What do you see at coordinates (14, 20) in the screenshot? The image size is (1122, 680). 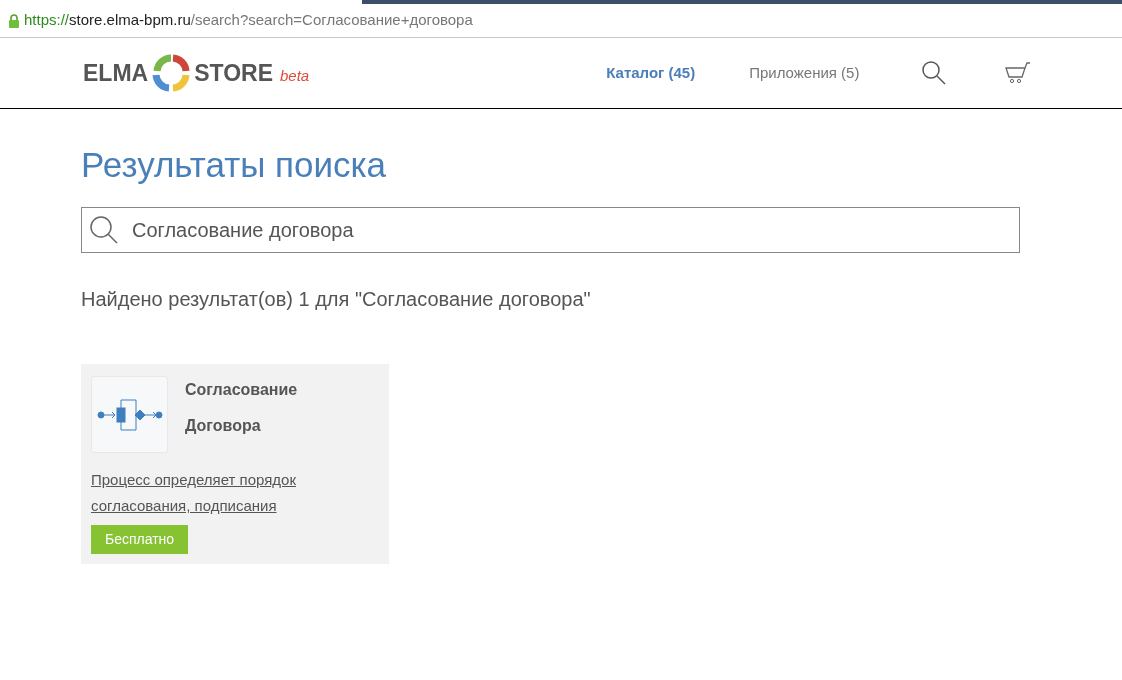 I see `lock-icon` at bounding box center [14, 20].